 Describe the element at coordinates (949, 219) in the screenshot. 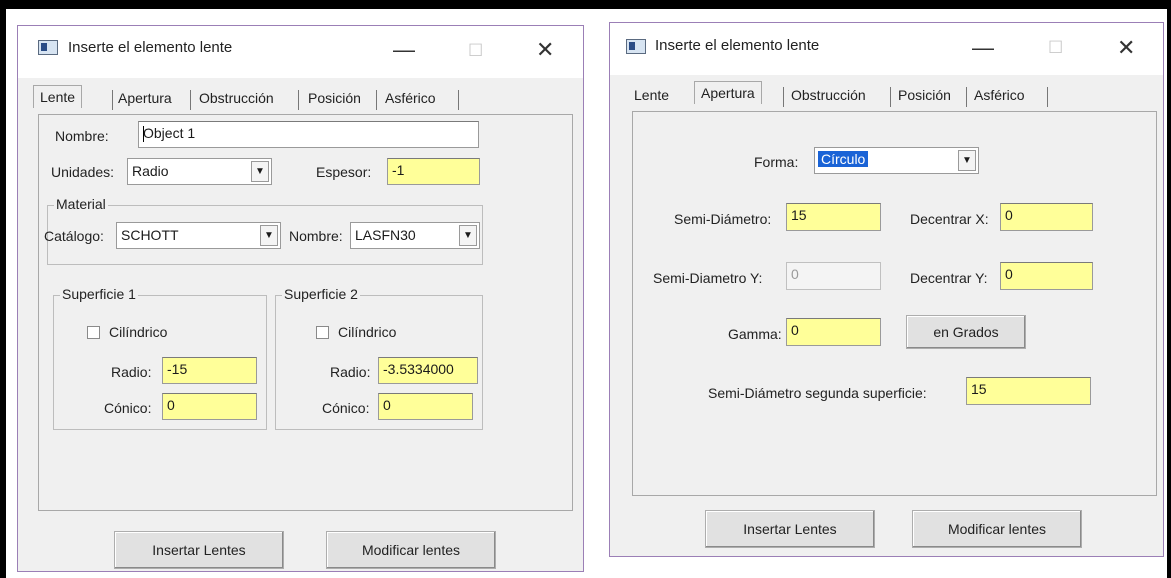

I see `decentrar-x-label: Decentrar X:` at that location.